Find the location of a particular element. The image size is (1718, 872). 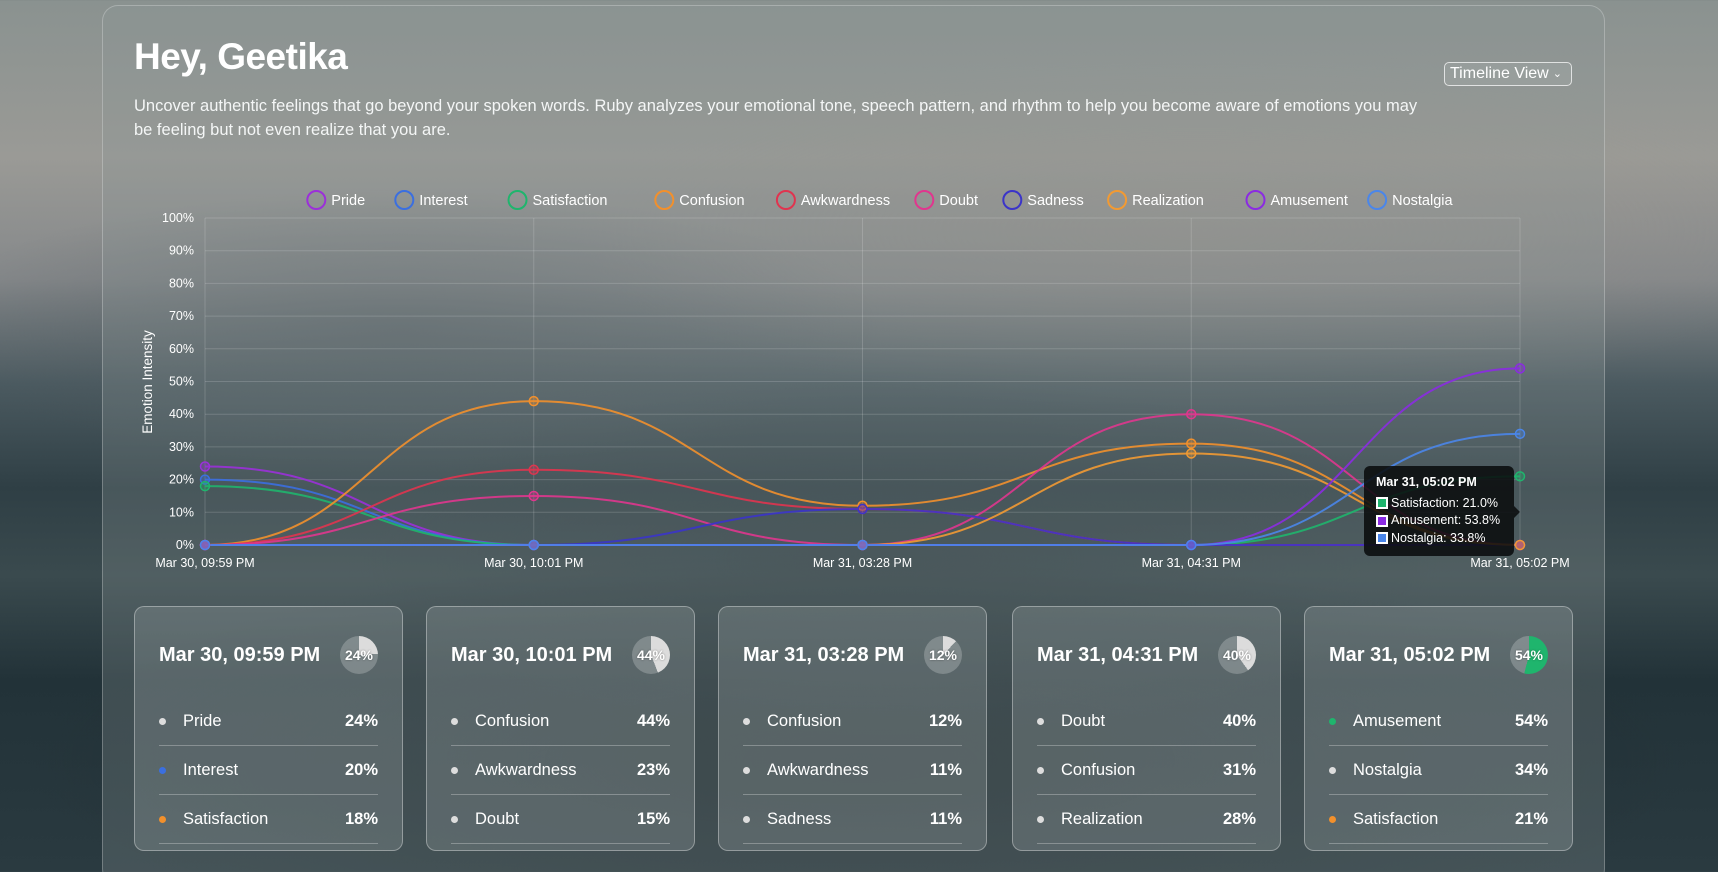

card-date: Mar 30, 09:59 PM is located at coordinates (240, 654).